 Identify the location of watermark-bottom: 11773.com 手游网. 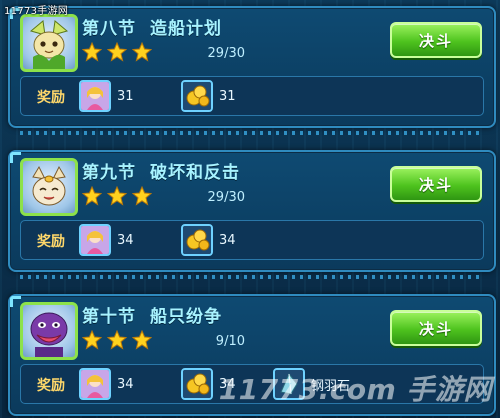
(355, 389).